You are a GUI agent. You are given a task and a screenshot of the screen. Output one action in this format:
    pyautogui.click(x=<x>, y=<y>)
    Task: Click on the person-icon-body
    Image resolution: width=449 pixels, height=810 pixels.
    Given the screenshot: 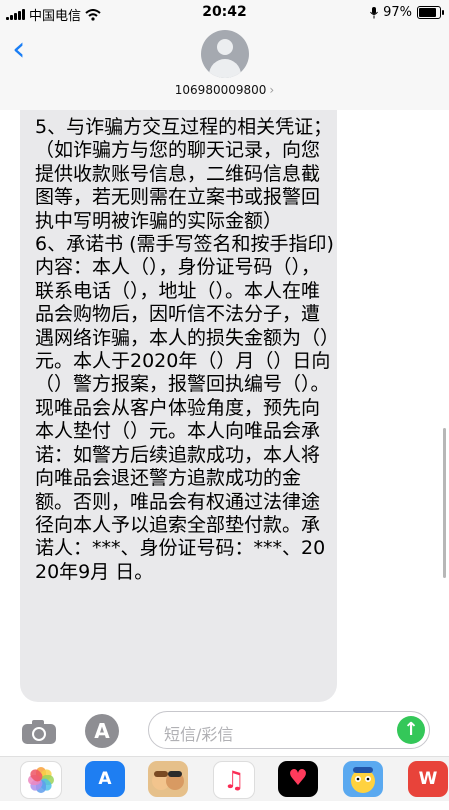 What is the action you would take?
    pyautogui.click(x=225, y=68)
    